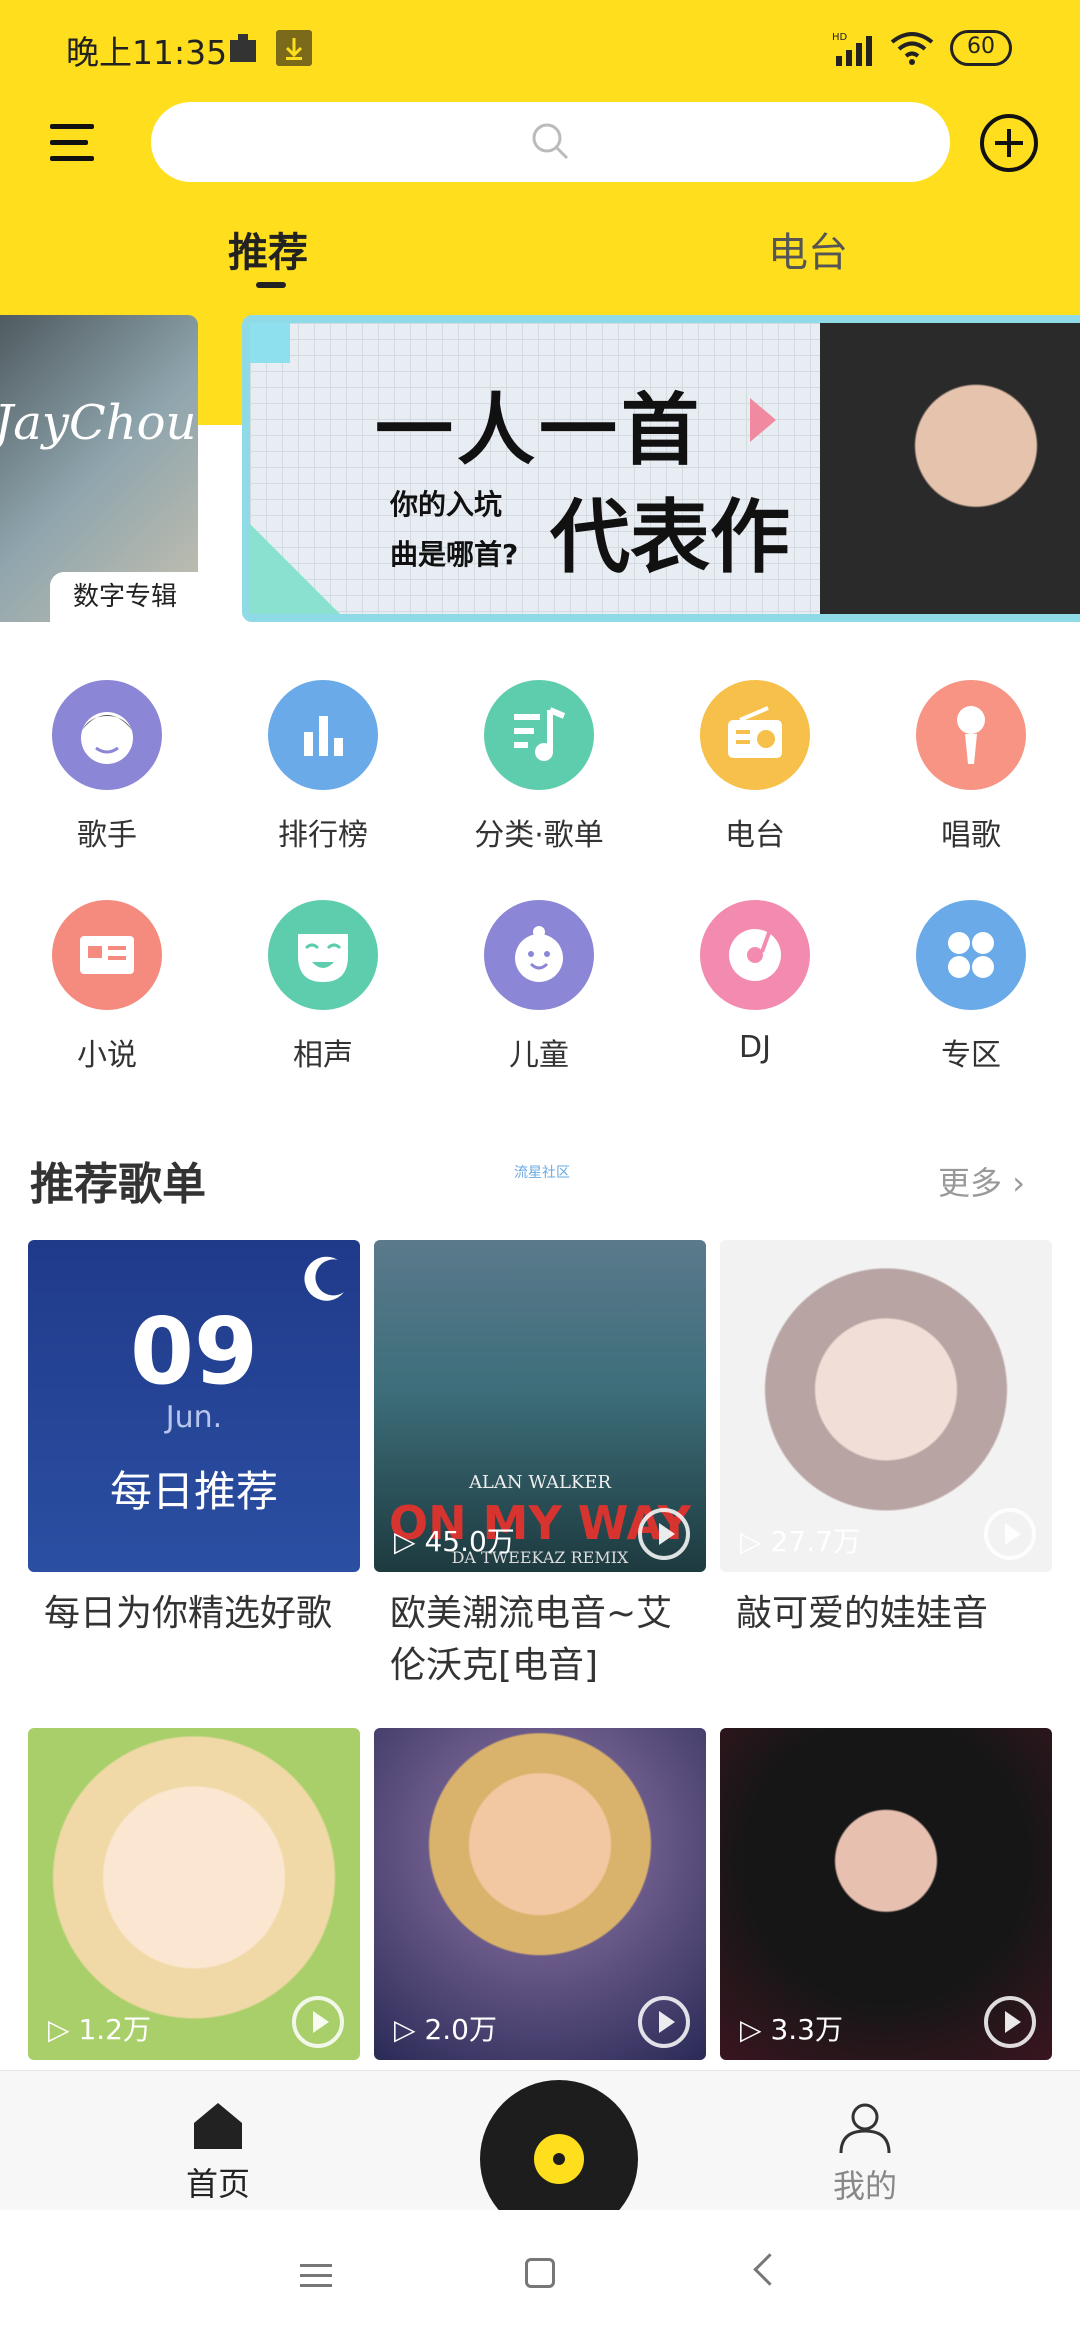  Describe the element at coordinates (864, 2186) in the screenshot. I see `nav-mine-label: 我的` at that location.